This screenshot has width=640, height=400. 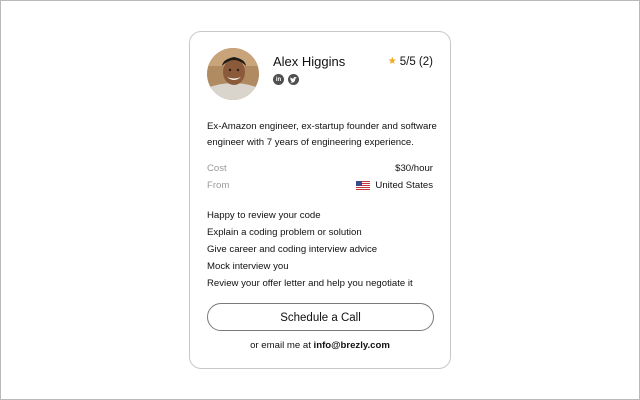 What do you see at coordinates (363, 185) in the screenshot?
I see `us-flag-icon` at bounding box center [363, 185].